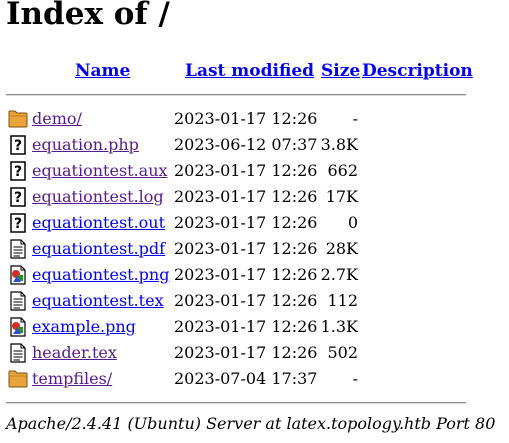  I want to click on file-row: ? equation.php 2023-06-12 07:37 3.8K, so click(254, 145).